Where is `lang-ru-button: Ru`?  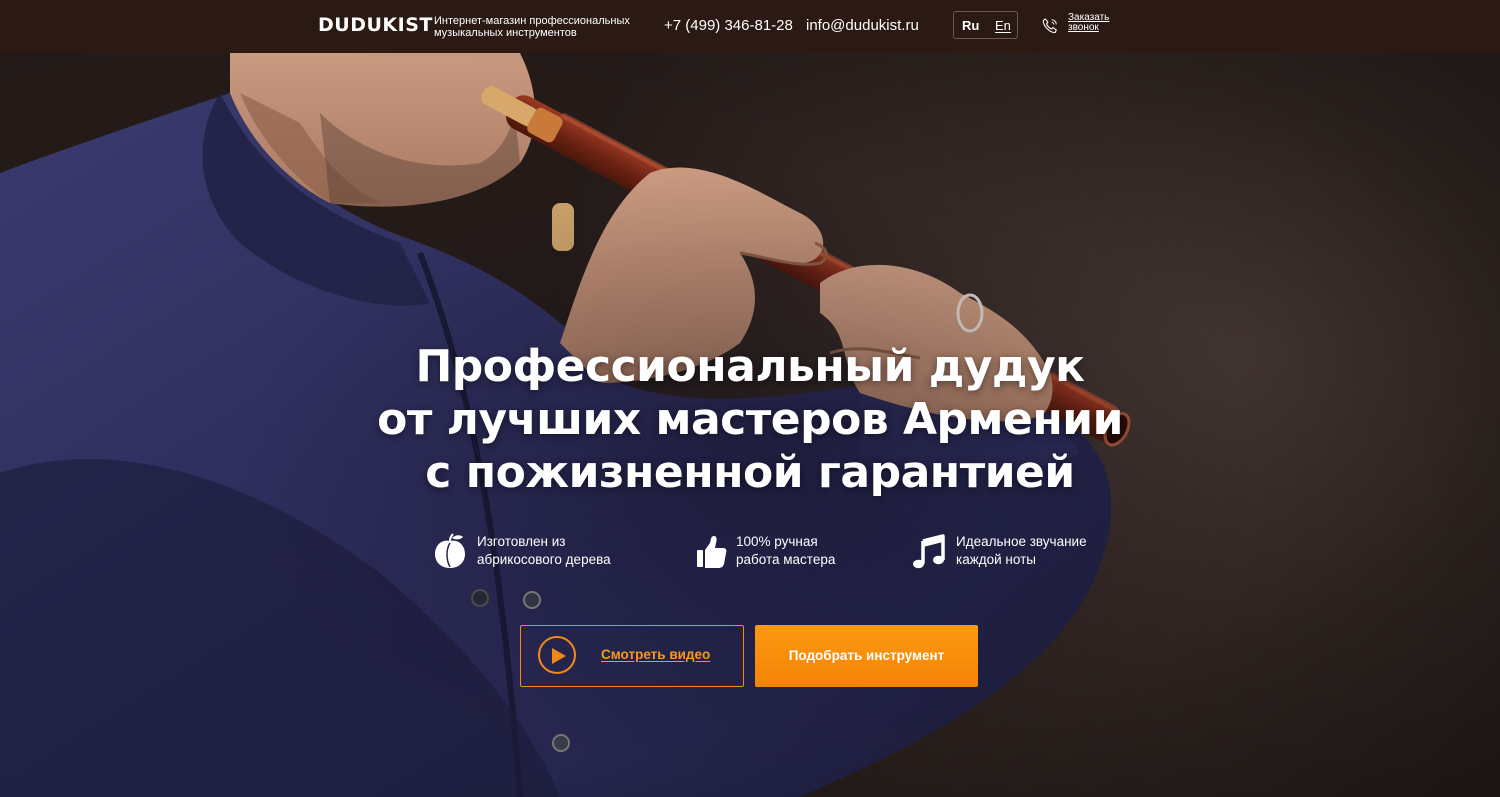 lang-ru-button: Ru is located at coordinates (970, 25).